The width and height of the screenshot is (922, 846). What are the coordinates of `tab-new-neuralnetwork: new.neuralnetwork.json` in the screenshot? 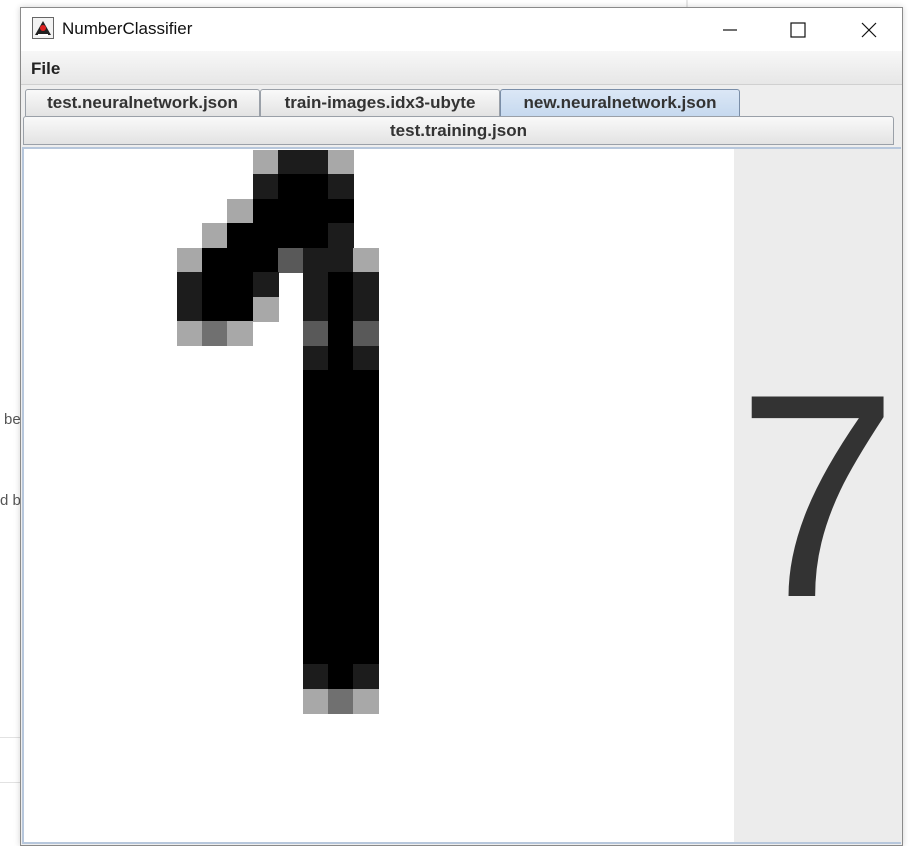 It's located at (620, 102).